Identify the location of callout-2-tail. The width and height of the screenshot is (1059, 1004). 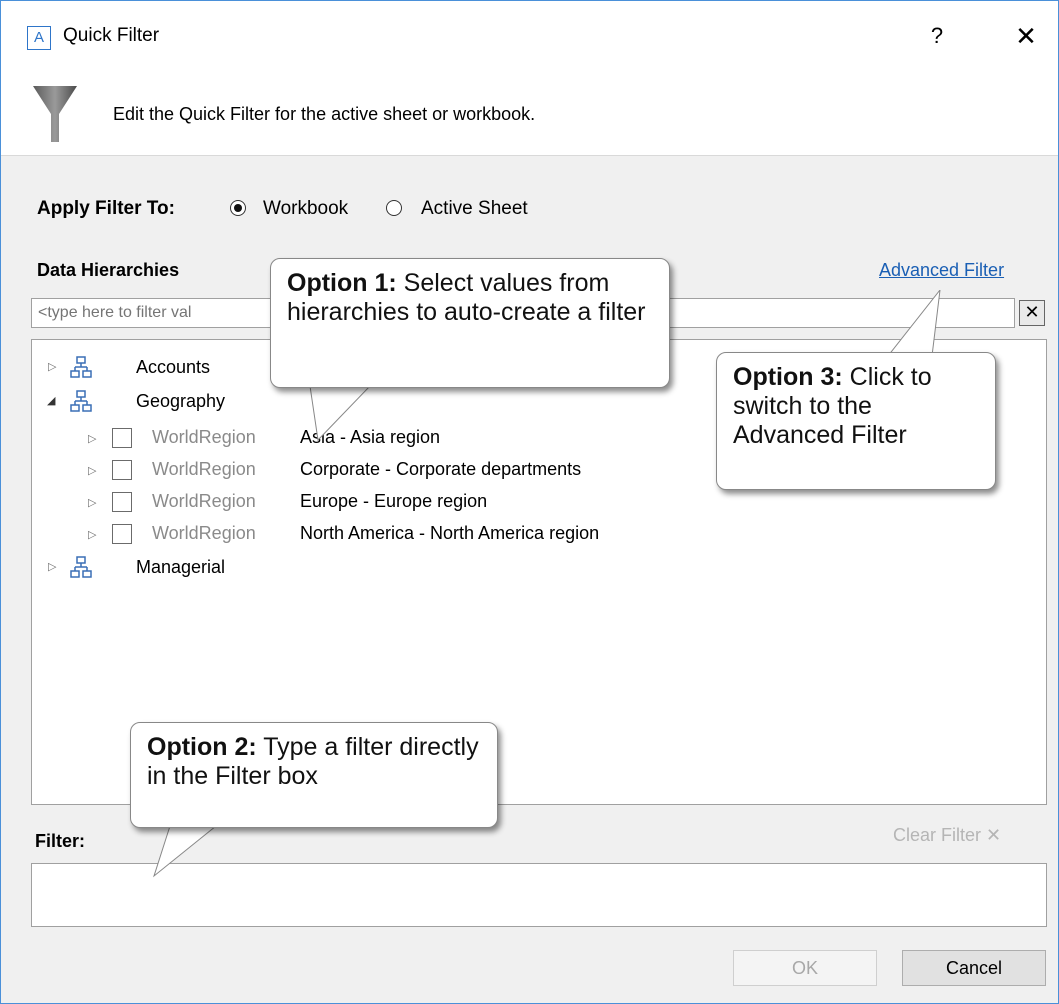
(185, 852).